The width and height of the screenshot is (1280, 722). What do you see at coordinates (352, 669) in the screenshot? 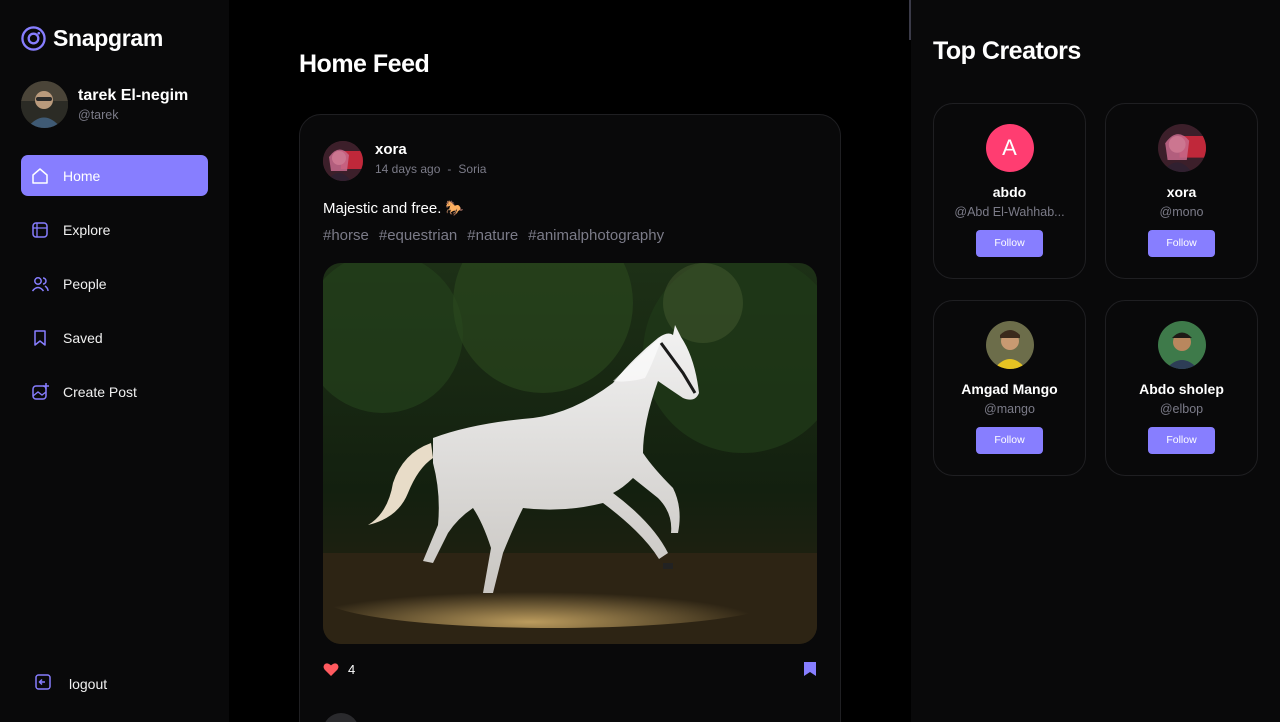
I see `like-count: 4` at bounding box center [352, 669].